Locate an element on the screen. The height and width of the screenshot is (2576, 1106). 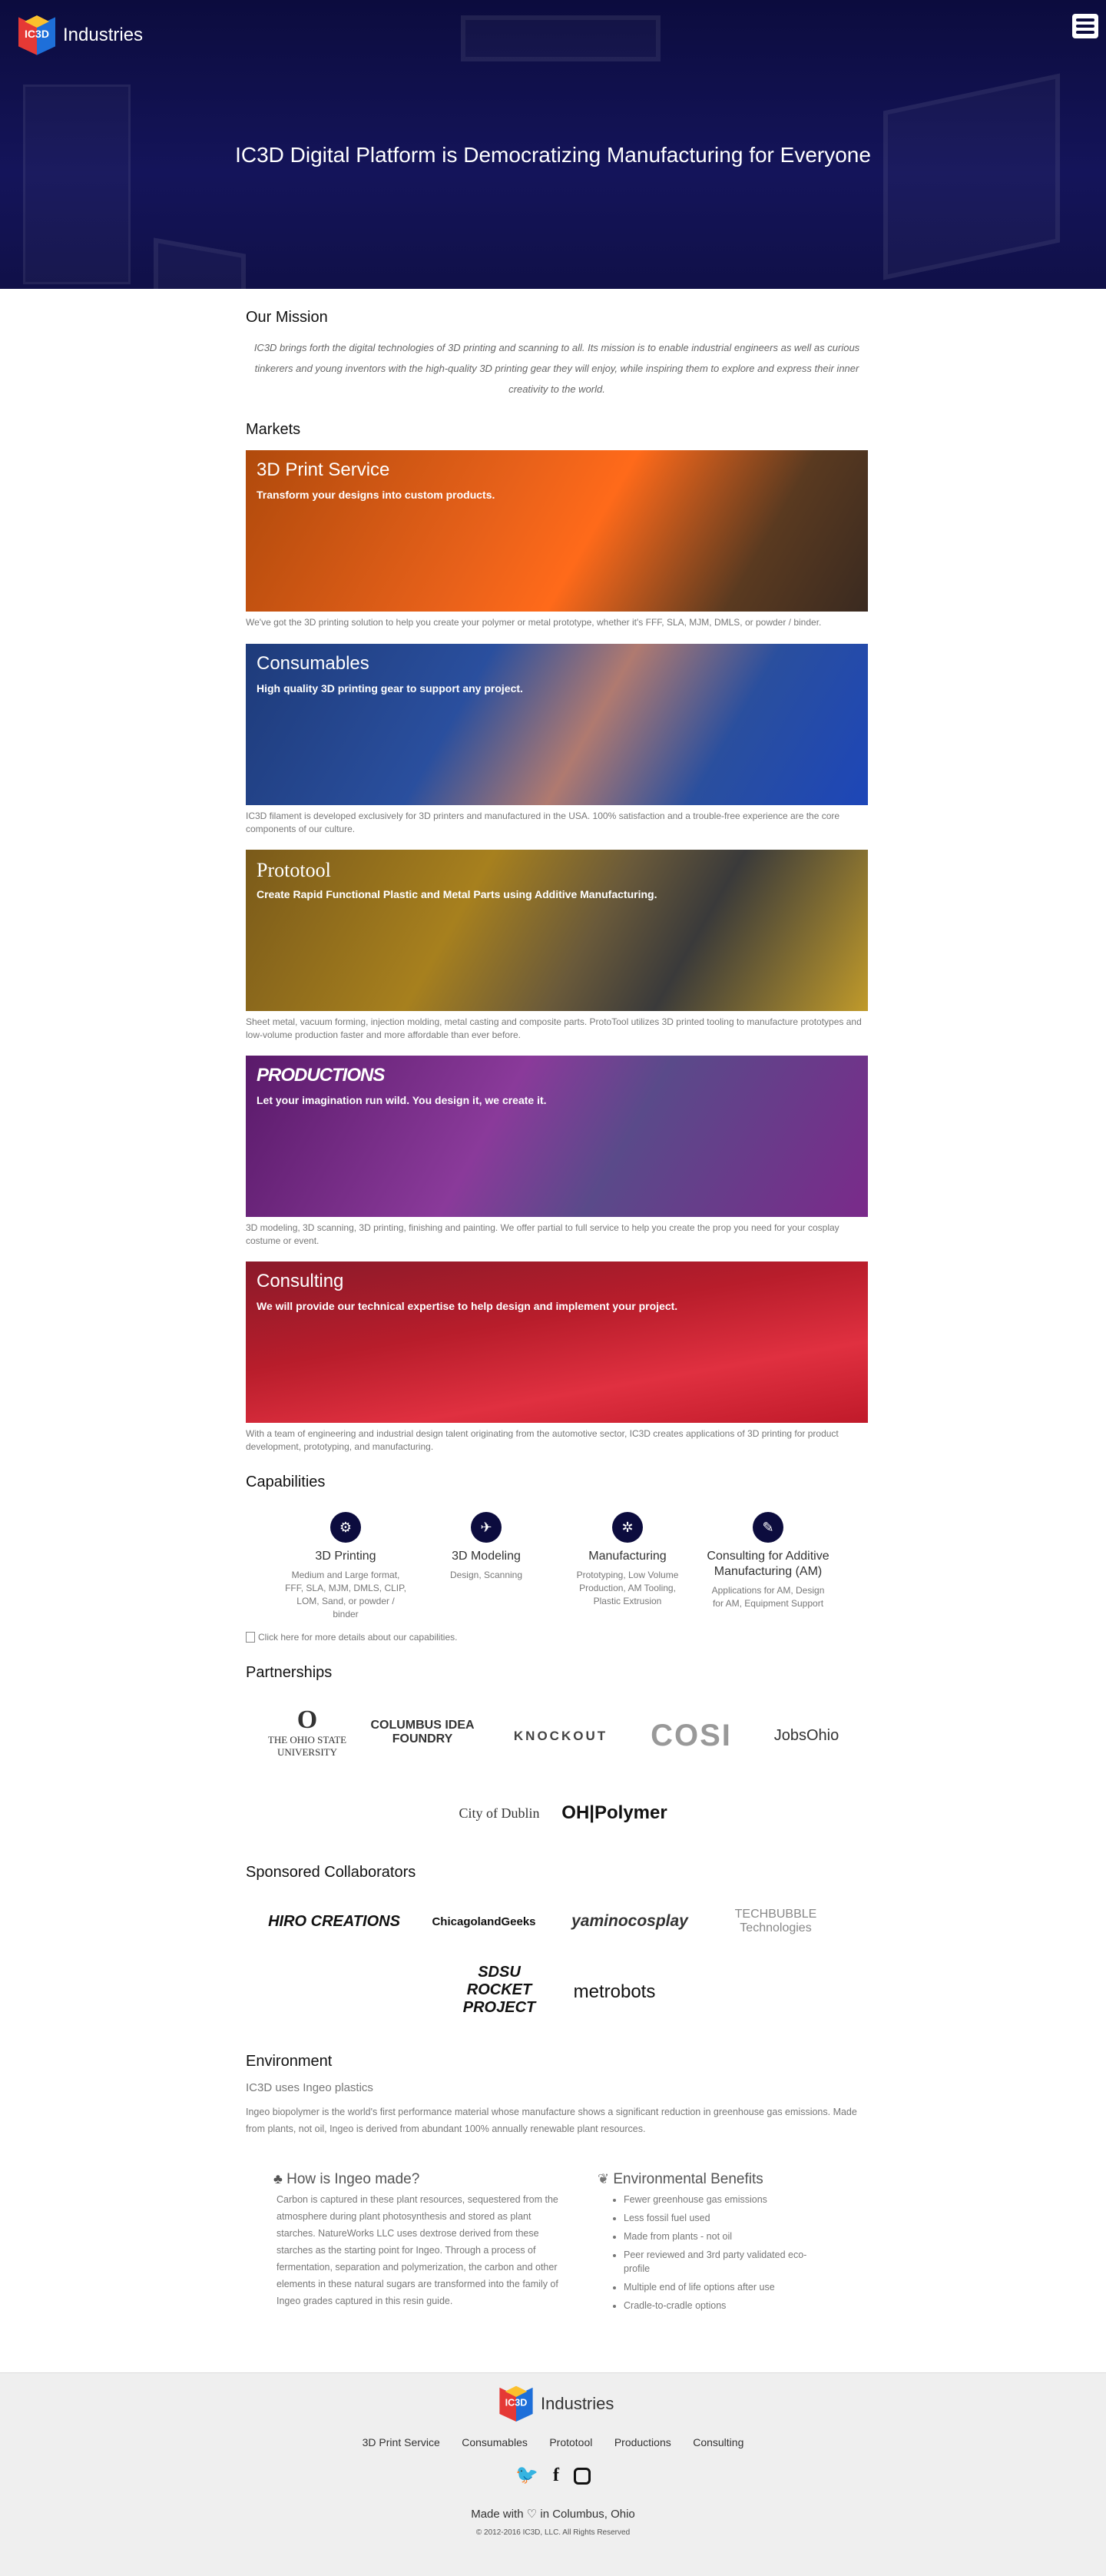
partner-name: KNOCKOUT is located at coordinates (560, 1736).